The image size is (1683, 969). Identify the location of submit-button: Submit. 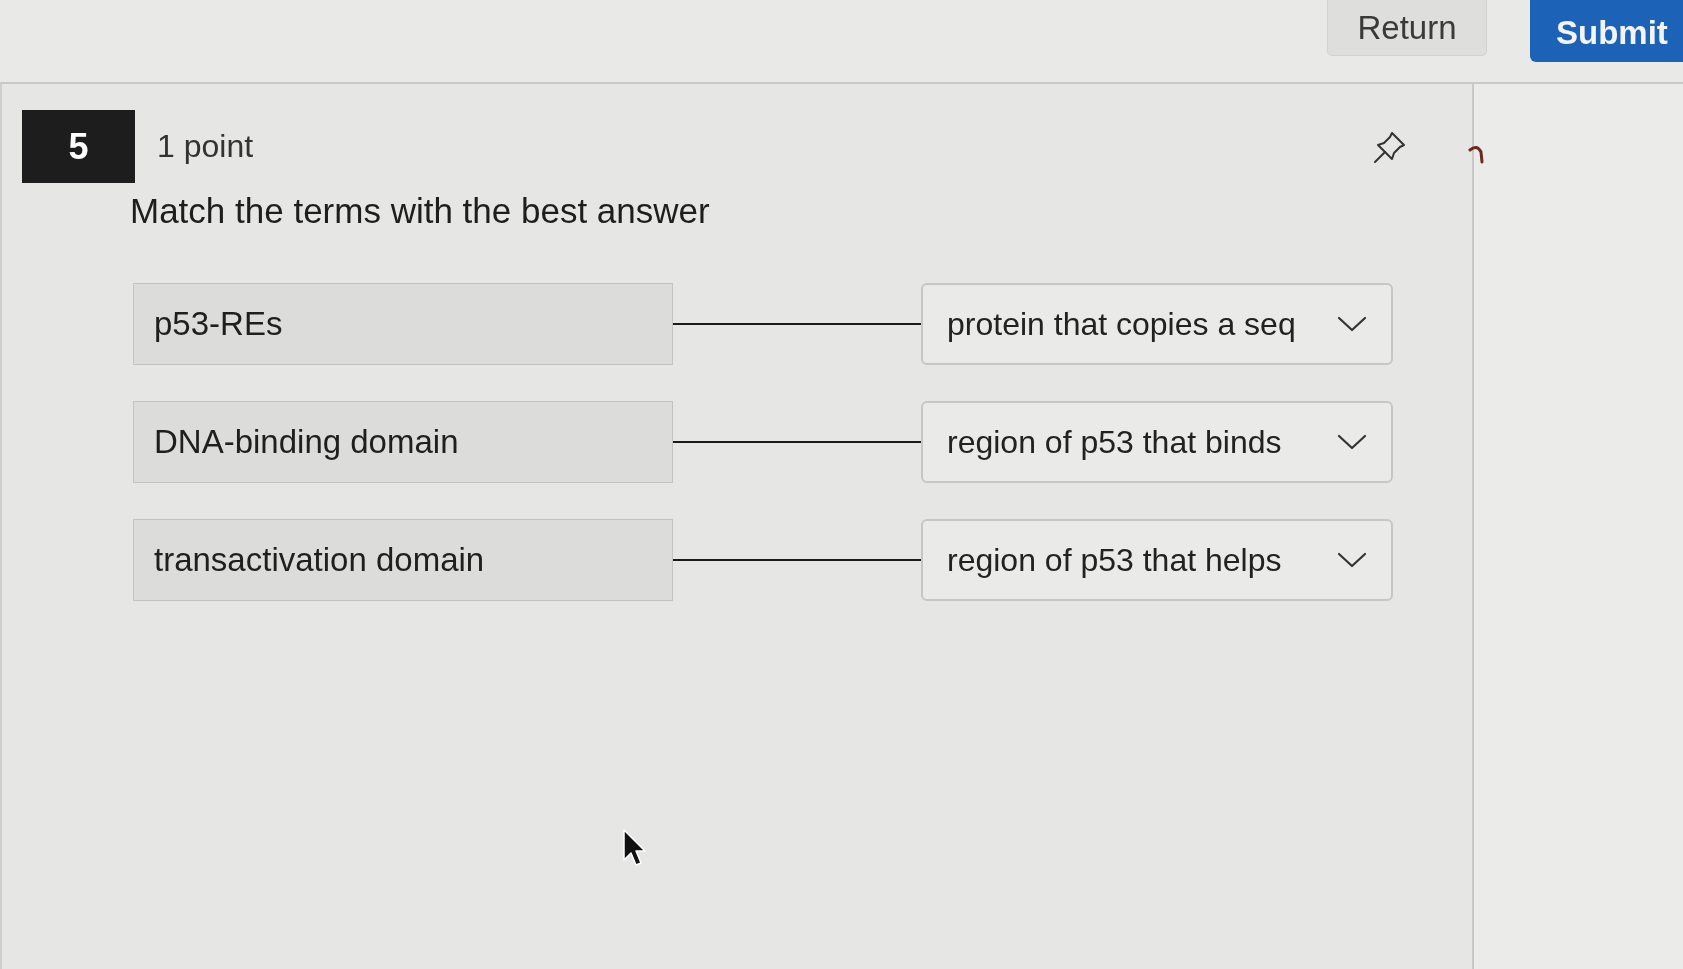
(1606, 31).